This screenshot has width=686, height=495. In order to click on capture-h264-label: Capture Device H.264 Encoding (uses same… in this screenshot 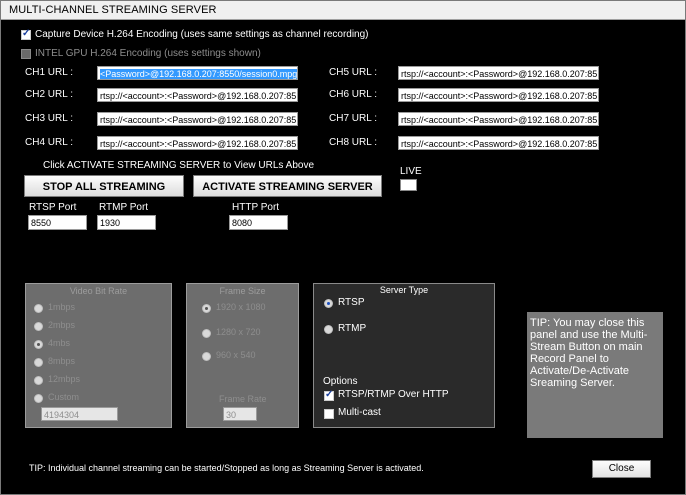, I will do `click(202, 34)`.